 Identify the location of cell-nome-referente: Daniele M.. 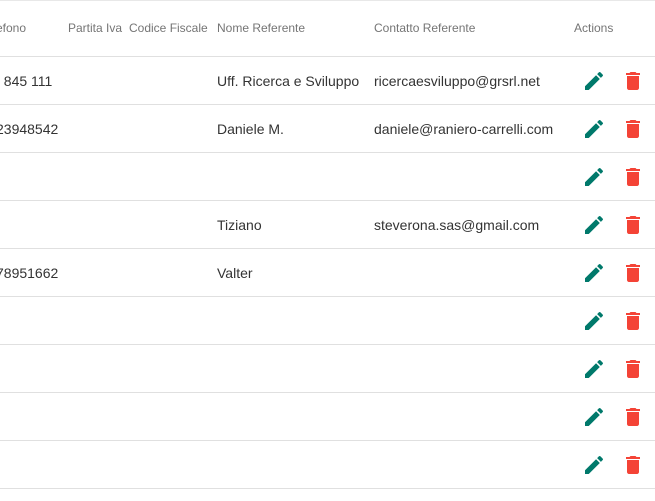
(250, 129).